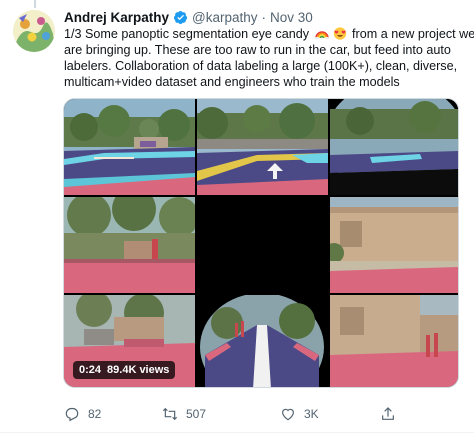  I want to click on avatar, so click(34, 31).